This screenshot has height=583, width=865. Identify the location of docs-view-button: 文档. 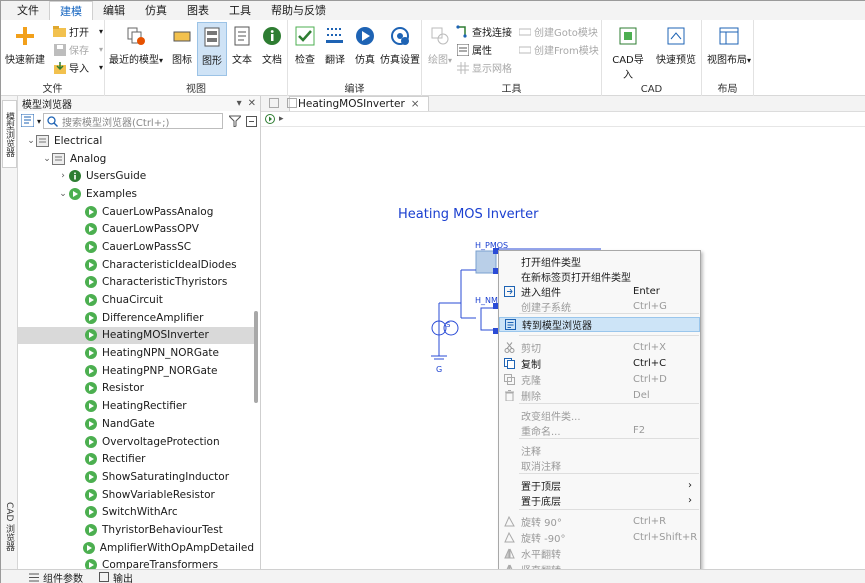
(272, 49).